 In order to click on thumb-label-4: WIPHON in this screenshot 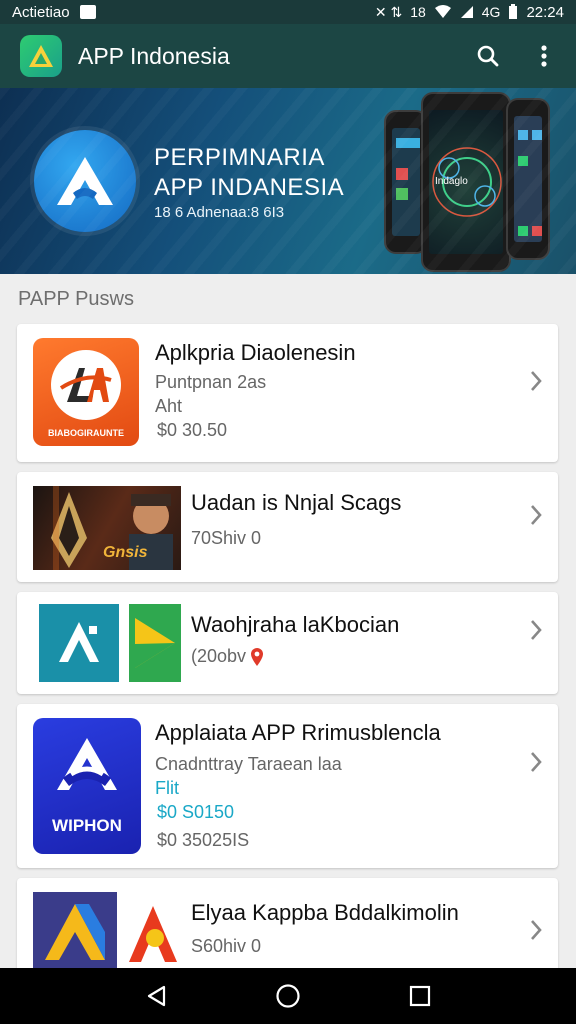, I will do `click(87, 825)`.